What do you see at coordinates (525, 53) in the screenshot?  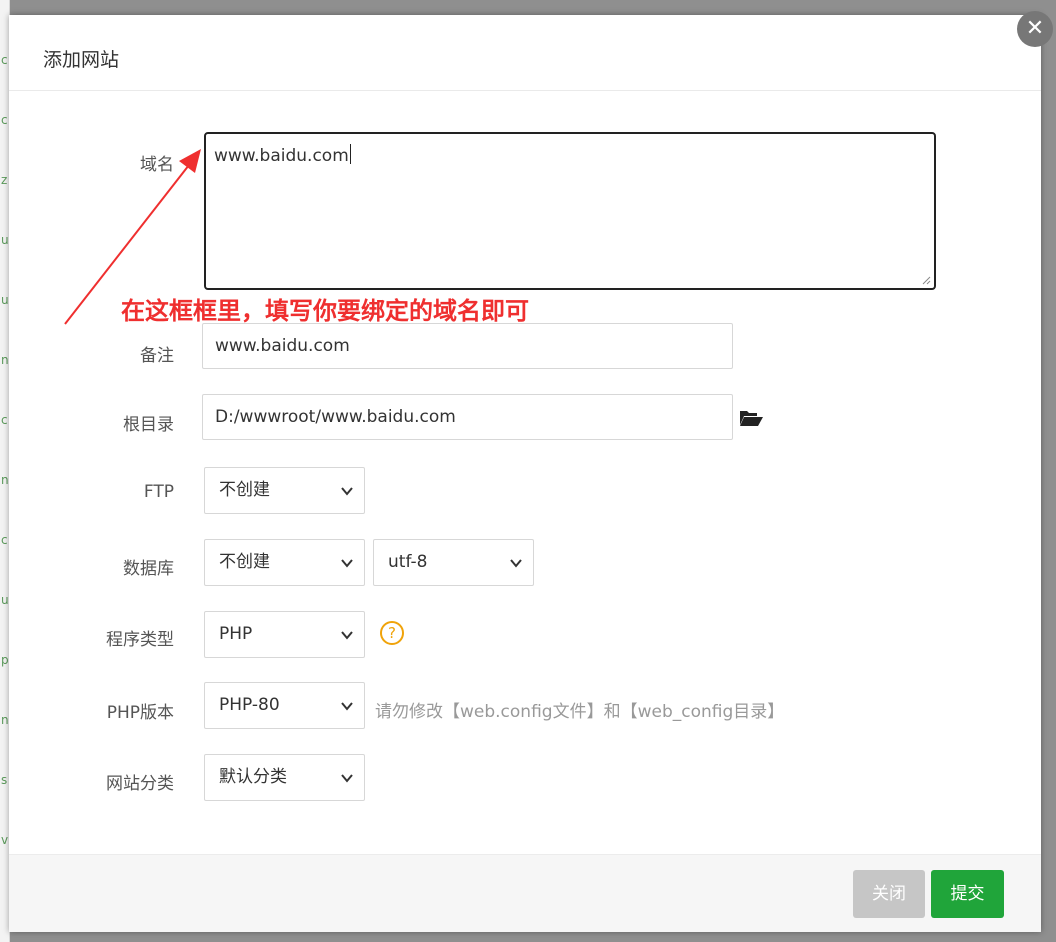 I see `dialog-header: 添加网站` at bounding box center [525, 53].